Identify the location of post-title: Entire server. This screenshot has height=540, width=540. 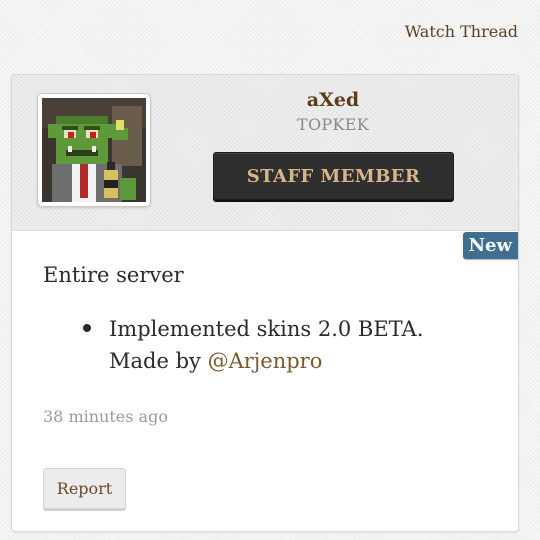
(113, 275).